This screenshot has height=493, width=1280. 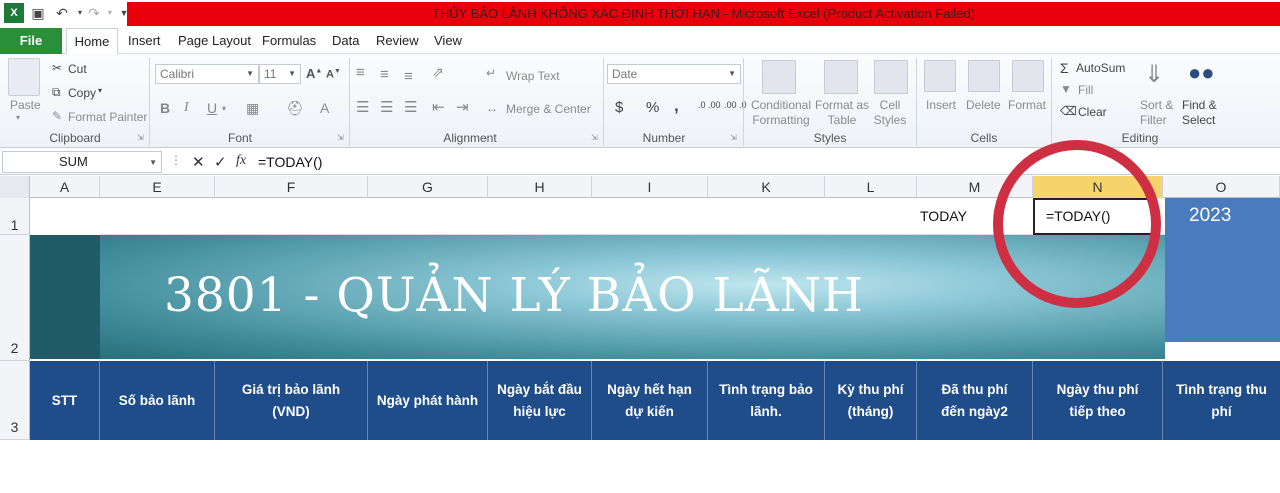 What do you see at coordinates (540, 187) in the screenshot?
I see `column-header-h: H` at bounding box center [540, 187].